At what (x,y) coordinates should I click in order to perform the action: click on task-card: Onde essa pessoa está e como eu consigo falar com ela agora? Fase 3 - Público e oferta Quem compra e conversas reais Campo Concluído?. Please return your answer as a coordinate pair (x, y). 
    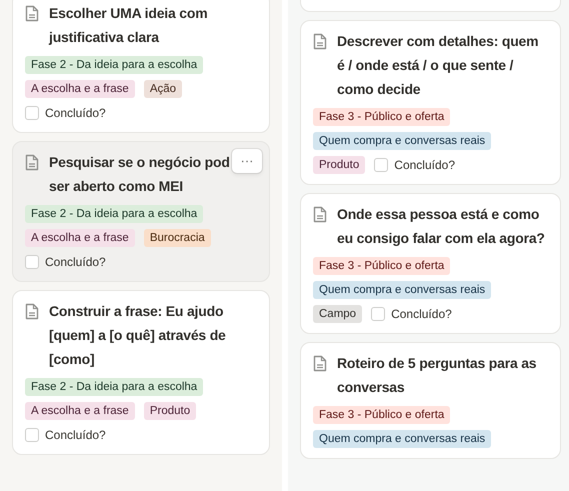
    Looking at the image, I should click on (430, 263).